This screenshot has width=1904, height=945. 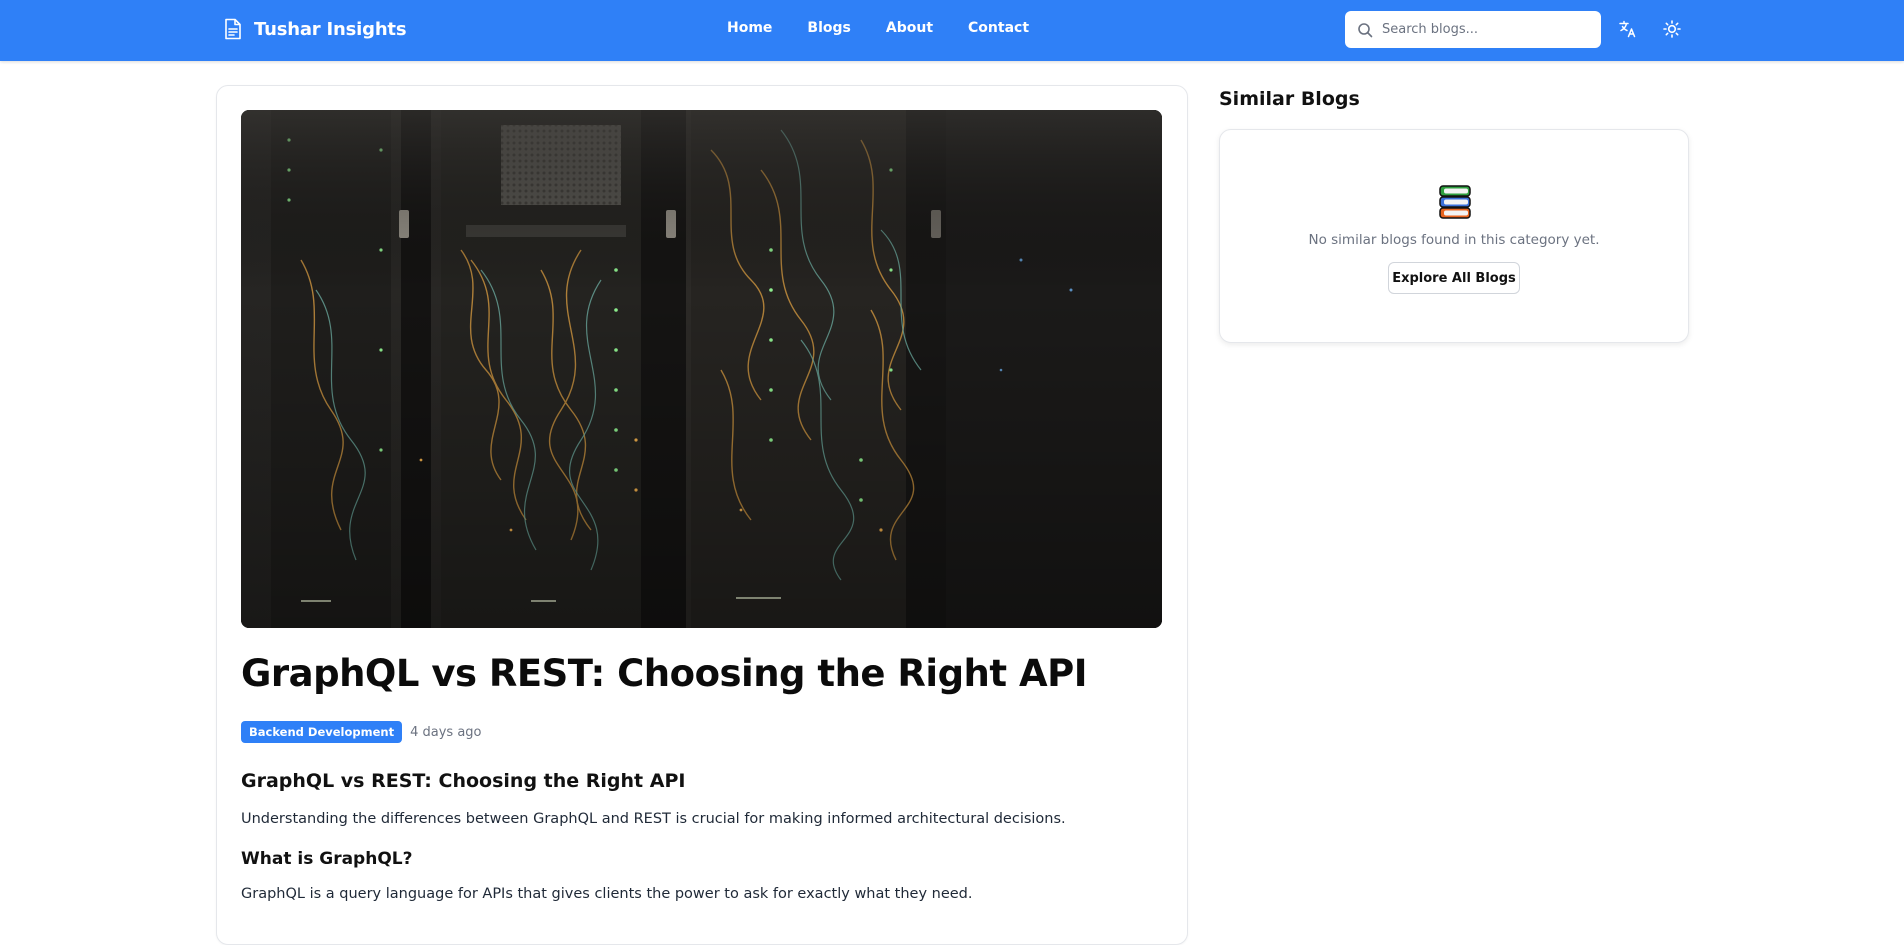 What do you see at coordinates (463, 781) in the screenshot?
I see `section-heading: GraphQL vs REST: Choosing the Right API` at bounding box center [463, 781].